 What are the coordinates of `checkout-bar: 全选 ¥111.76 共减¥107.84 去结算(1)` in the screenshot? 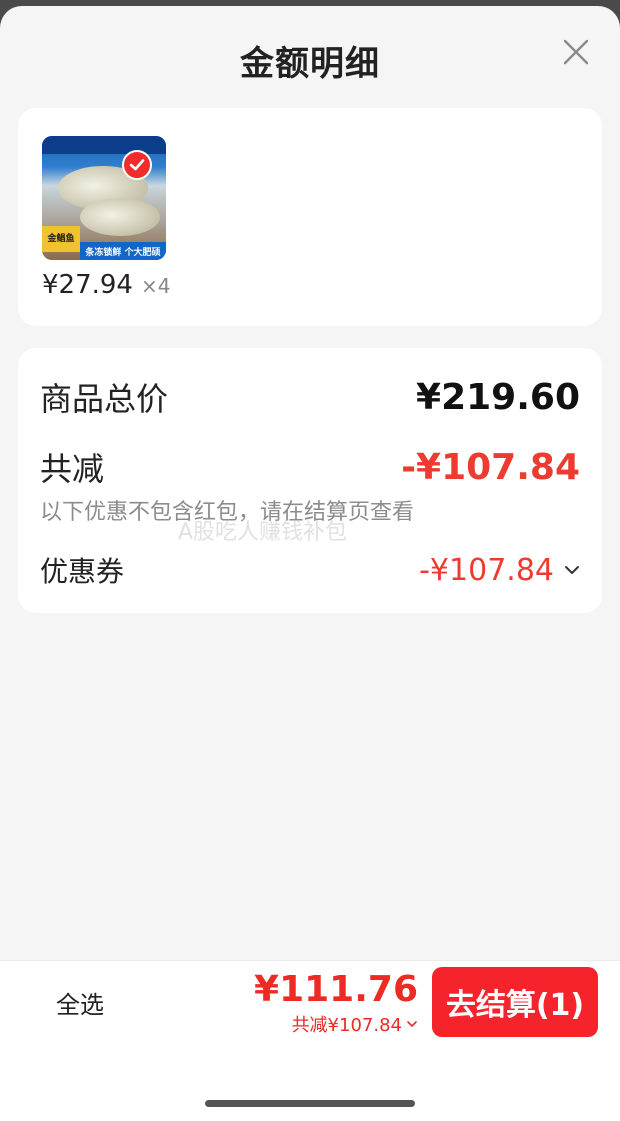 It's located at (310, 1001).